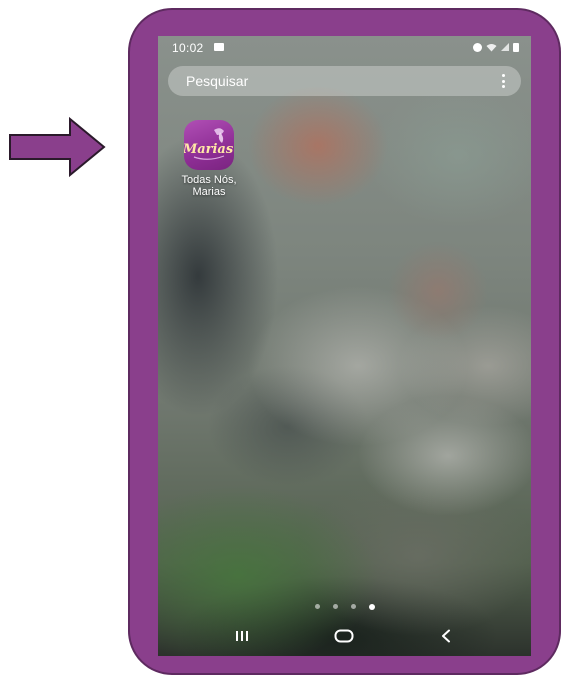 Image resolution: width=568 pixels, height=677 pixels. What do you see at coordinates (57, 147) in the screenshot?
I see `right-arrow-icon` at bounding box center [57, 147].